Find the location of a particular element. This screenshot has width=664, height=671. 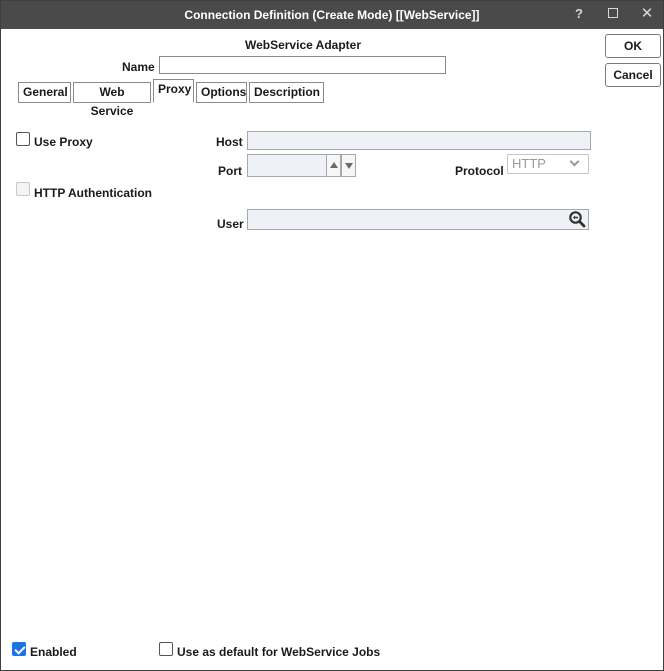

tab-description: Description is located at coordinates (286, 92).